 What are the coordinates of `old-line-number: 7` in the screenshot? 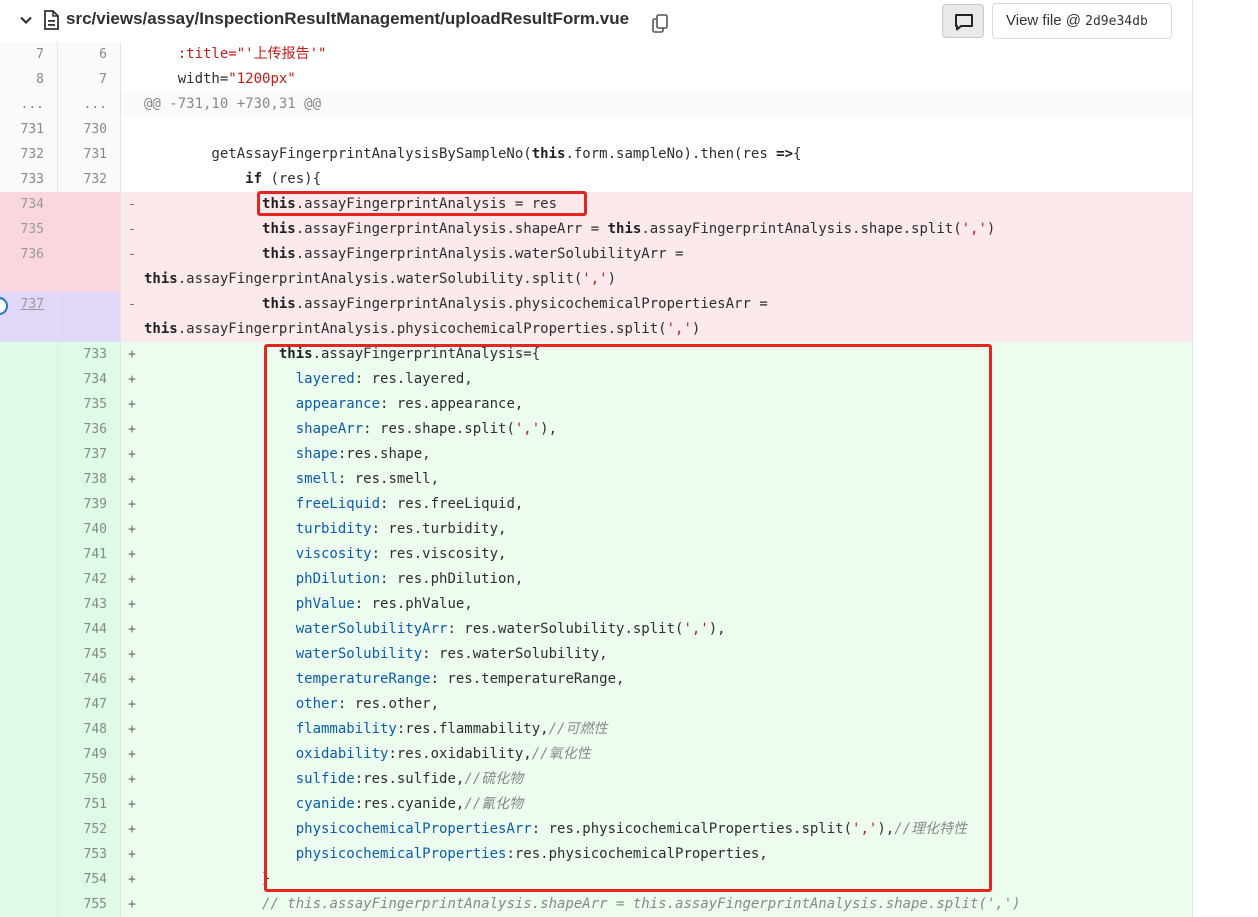 It's located at (29, 54).